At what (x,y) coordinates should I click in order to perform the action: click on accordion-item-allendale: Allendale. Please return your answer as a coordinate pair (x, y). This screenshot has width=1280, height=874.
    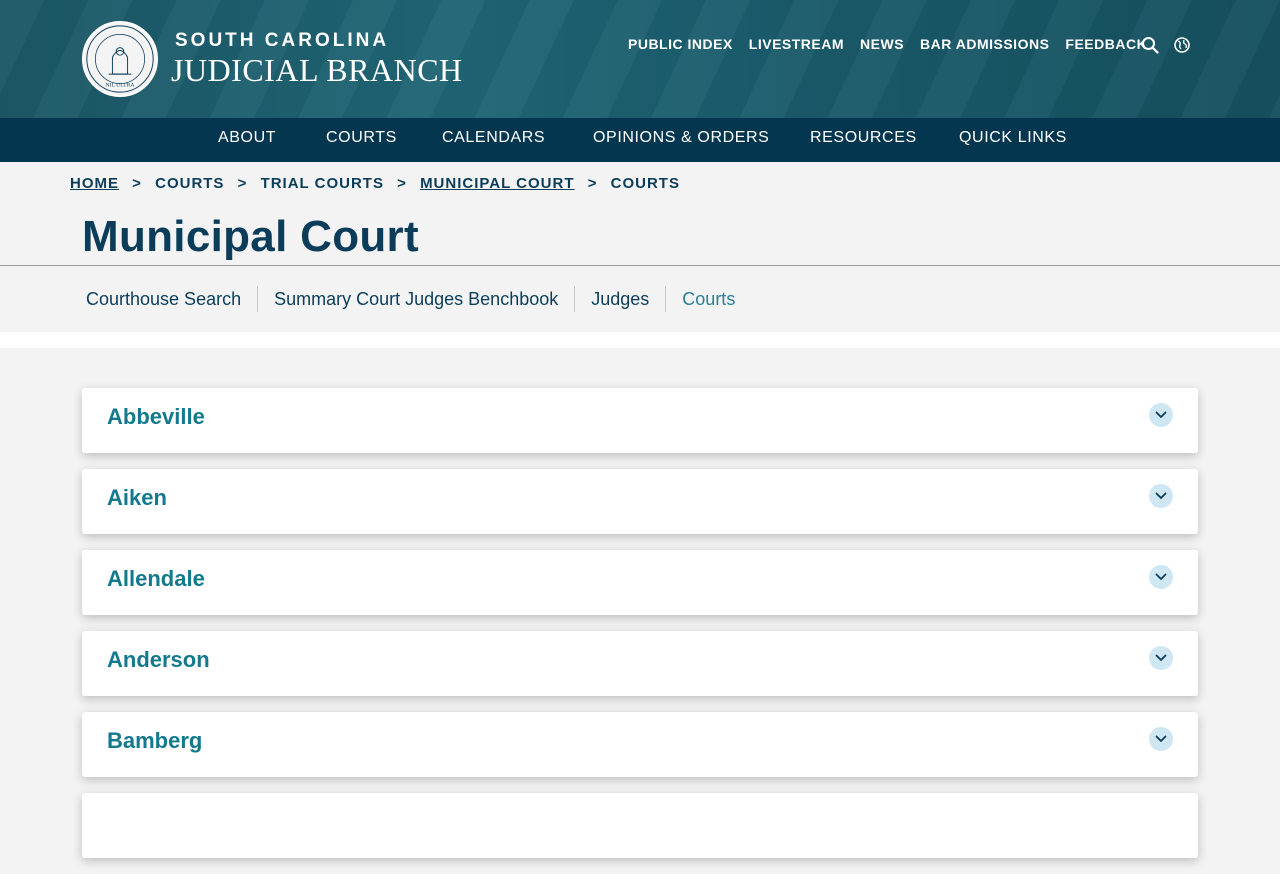
    Looking at the image, I should click on (640, 582).